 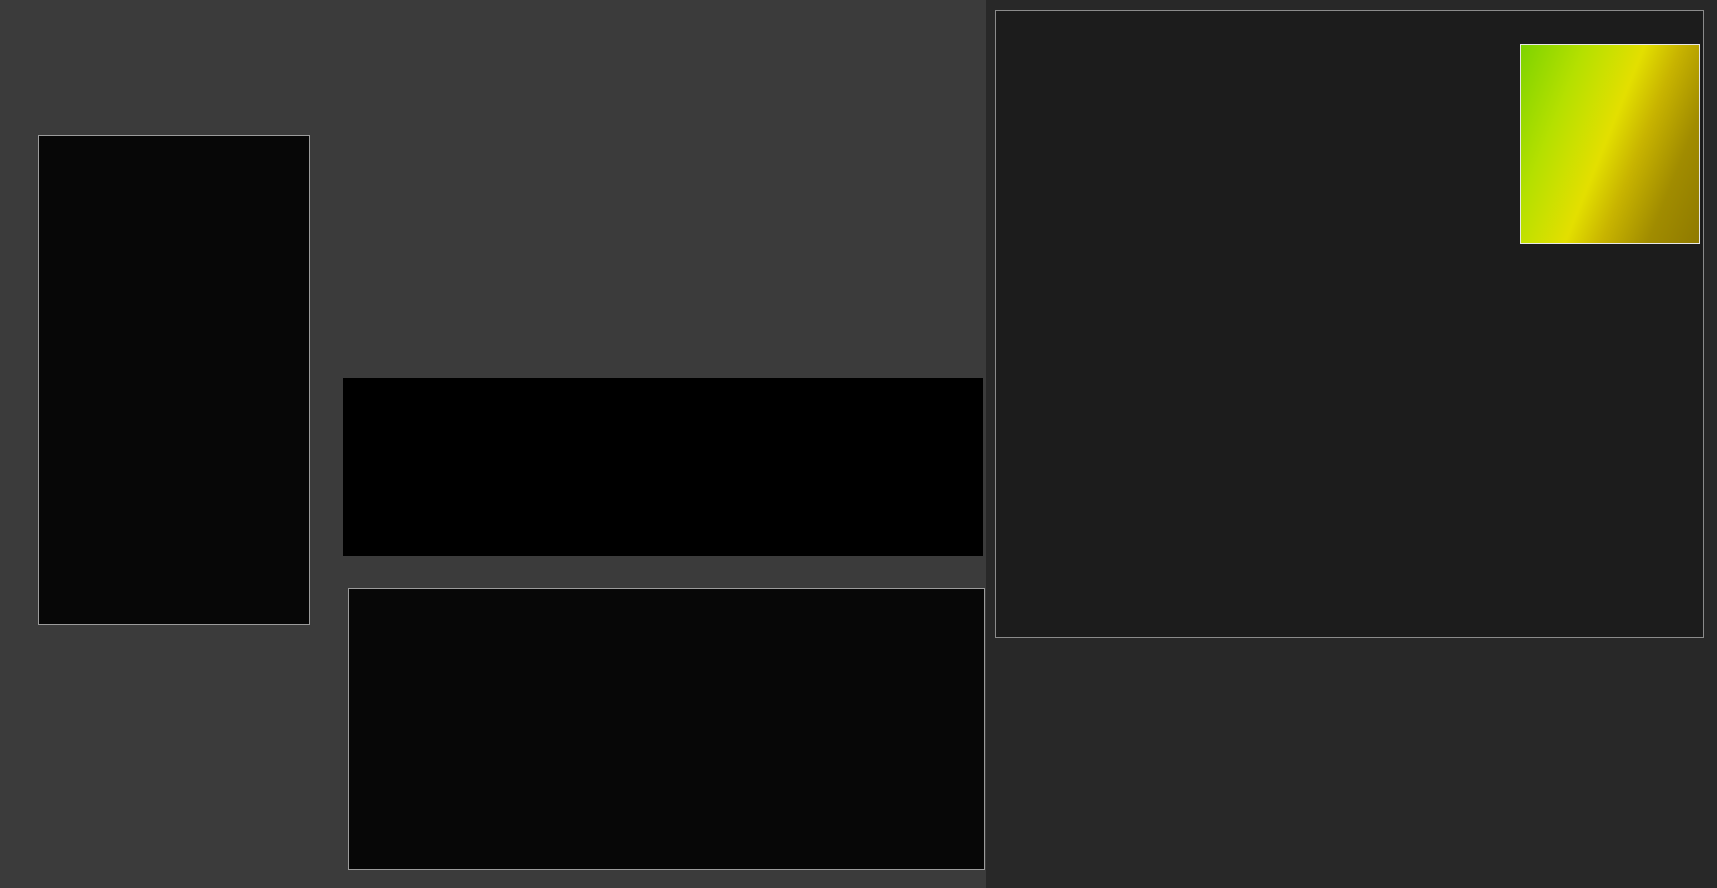 What do you see at coordinates (1192, 100) in the screenshot?
I see `cie-chromaticity-canvas` at bounding box center [1192, 100].